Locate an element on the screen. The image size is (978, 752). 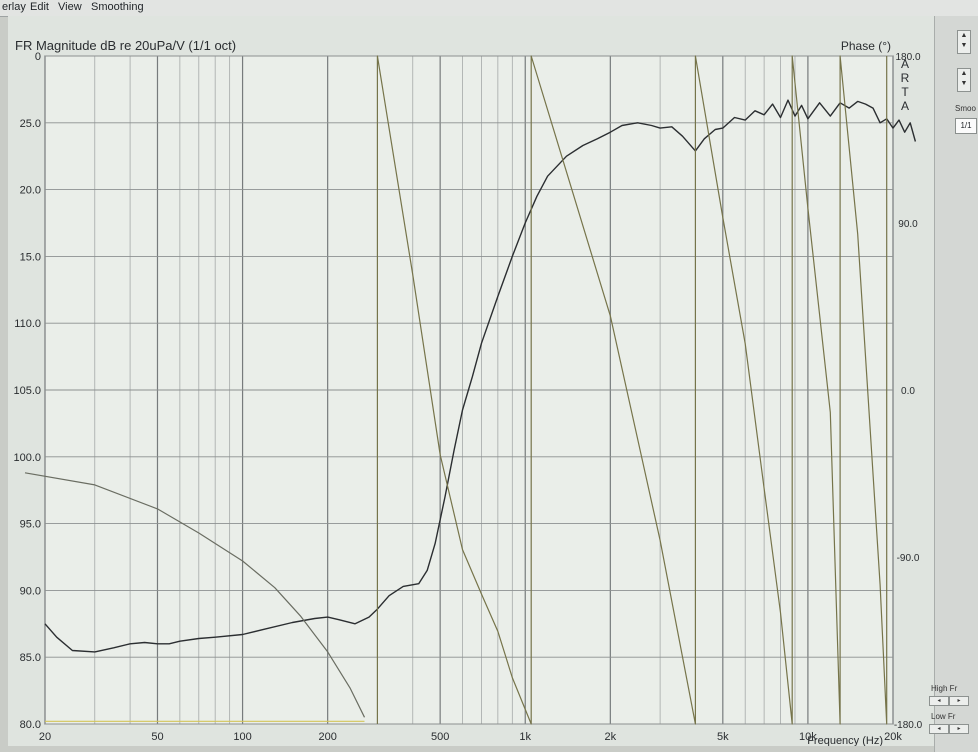
spin-control-top: ▲ ▼ is located at coordinates (964, 42).